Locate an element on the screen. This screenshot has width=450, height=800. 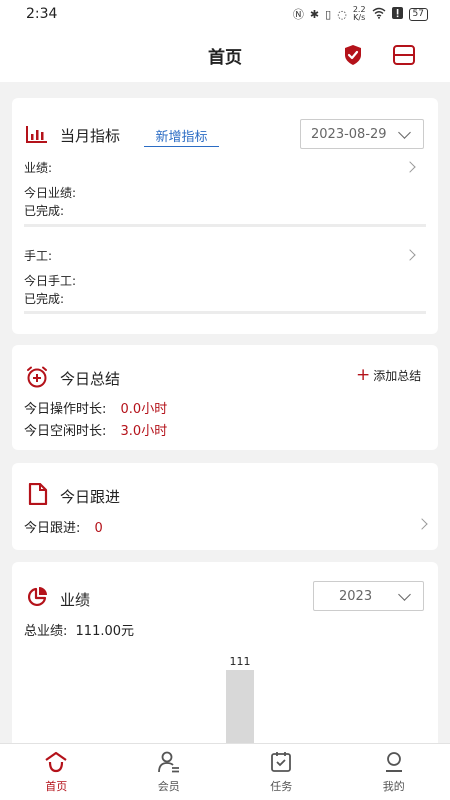
plus-icon: + is located at coordinates (363, 375).